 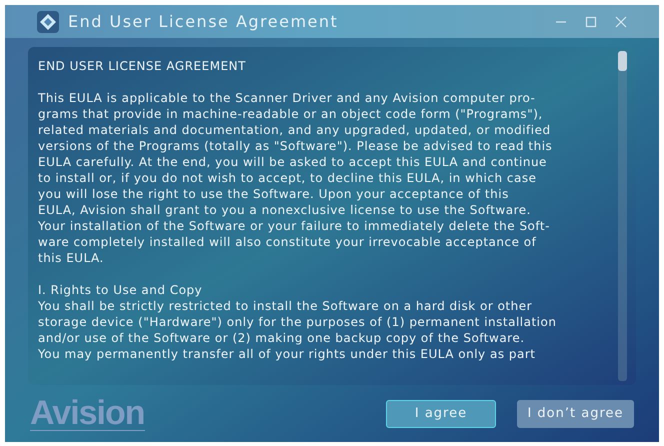 What do you see at coordinates (295, 146) in the screenshot?
I see `license-text-line: versions of the Programs (totally as "Software"). Please be advised to read this` at bounding box center [295, 146].